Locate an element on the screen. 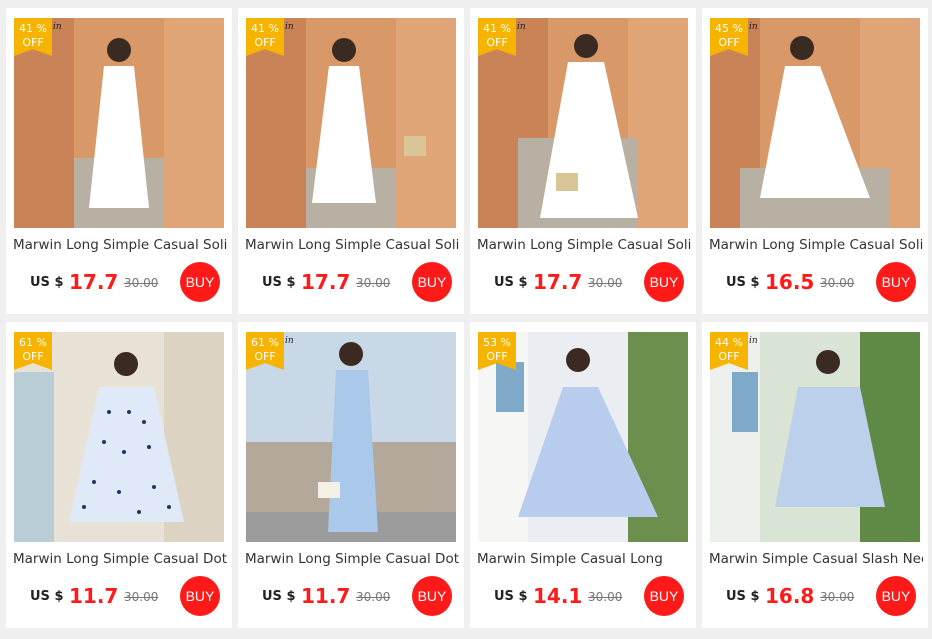 This screenshot has height=639, width=932. discount-percent: 45 % is located at coordinates (729, 28).